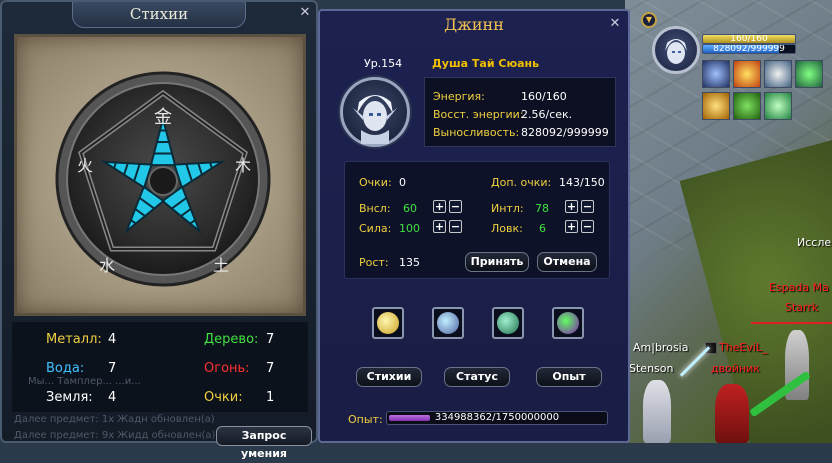  What do you see at coordinates (478, 114) in the screenshot?
I see `regen-label: Восст. энергии:` at bounding box center [478, 114].